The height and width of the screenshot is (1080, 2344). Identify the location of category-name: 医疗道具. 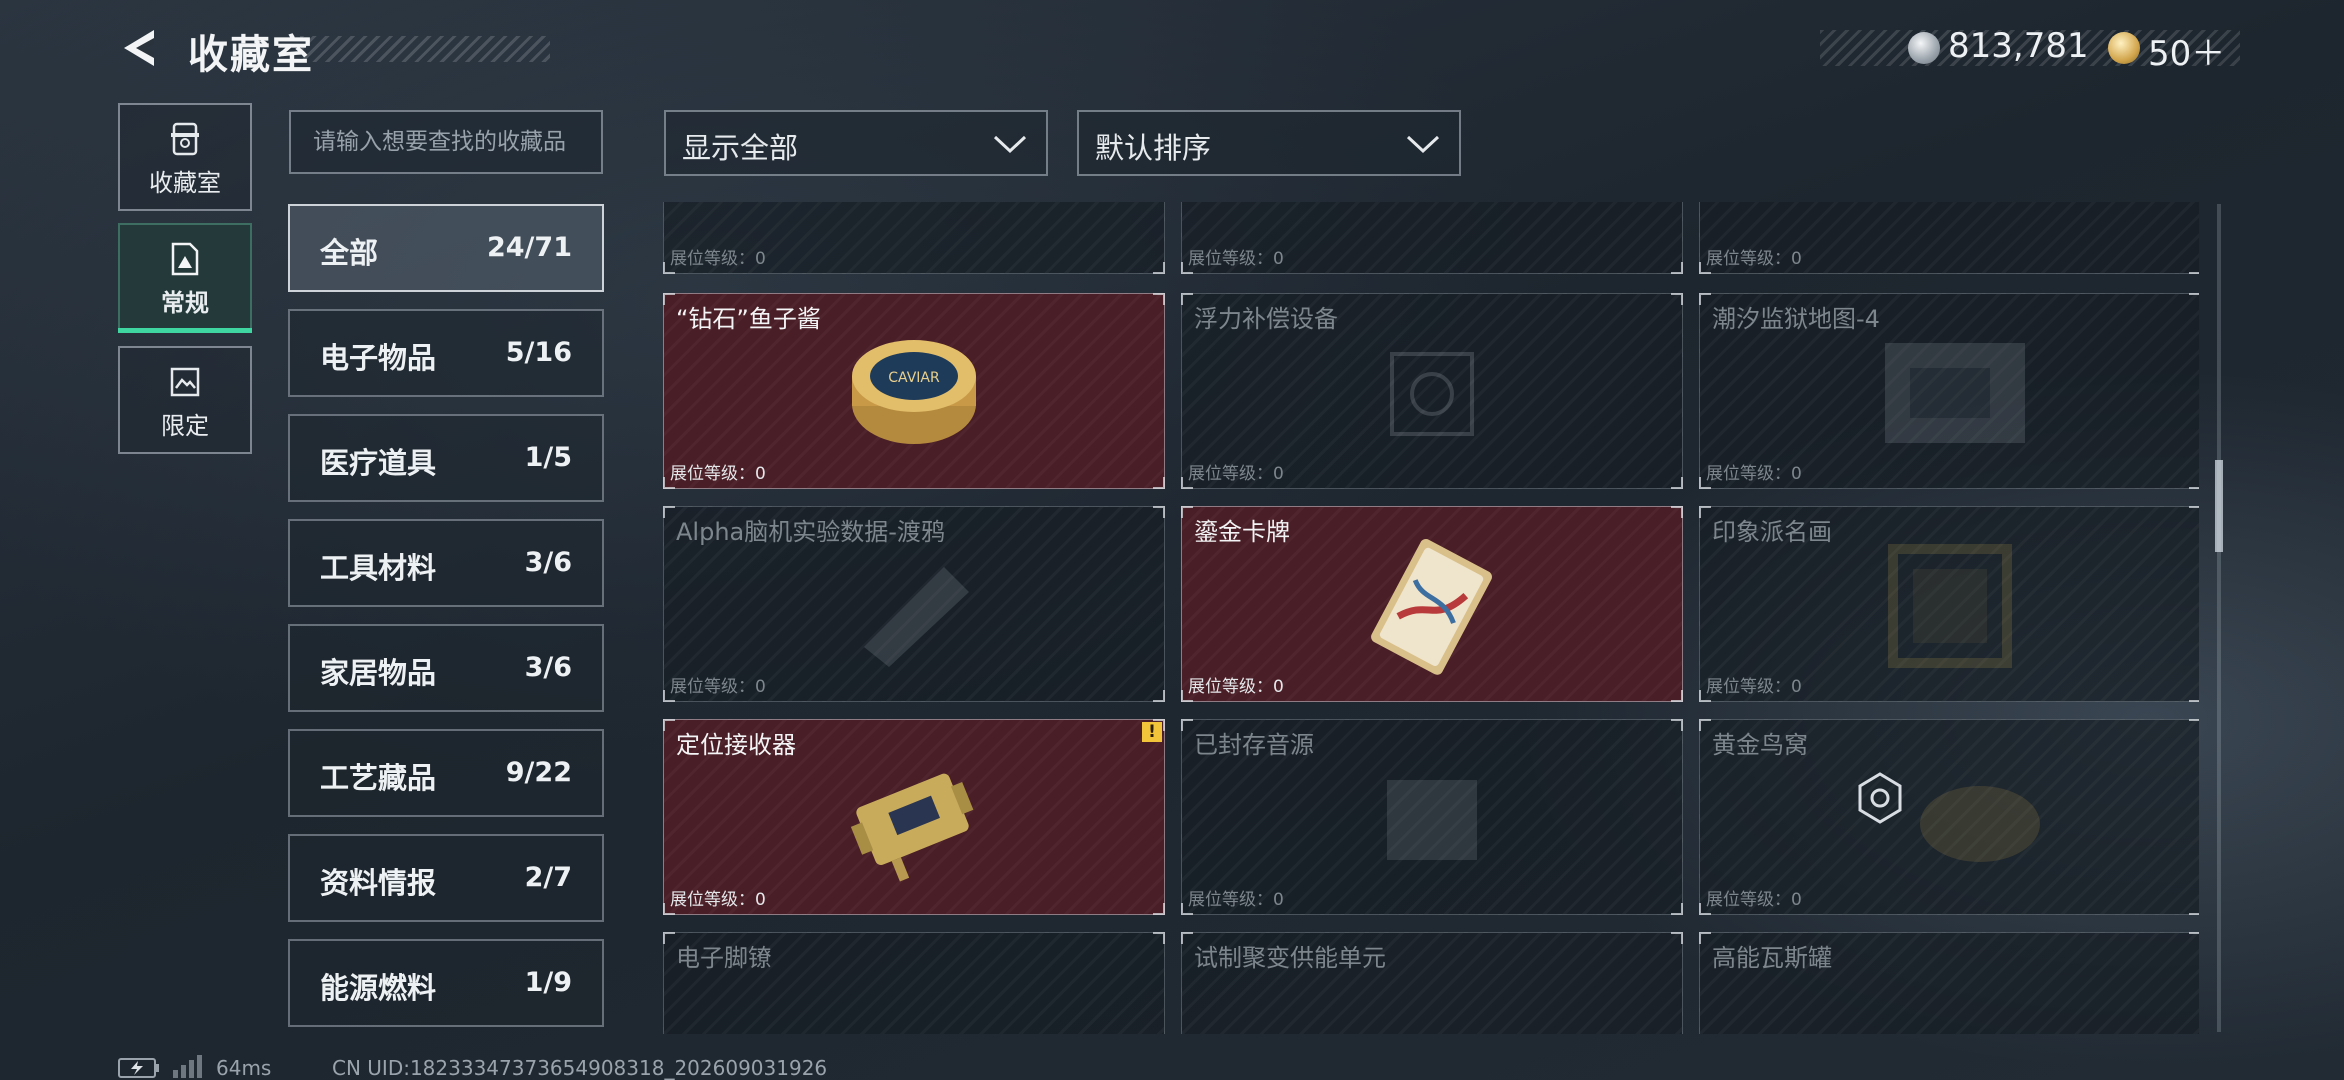
(378, 463).